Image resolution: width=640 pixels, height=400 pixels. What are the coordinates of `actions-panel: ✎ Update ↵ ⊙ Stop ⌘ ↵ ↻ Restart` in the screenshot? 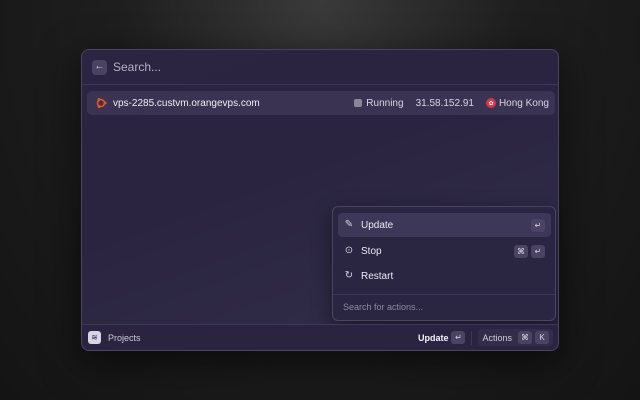 It's located at (444, 263).